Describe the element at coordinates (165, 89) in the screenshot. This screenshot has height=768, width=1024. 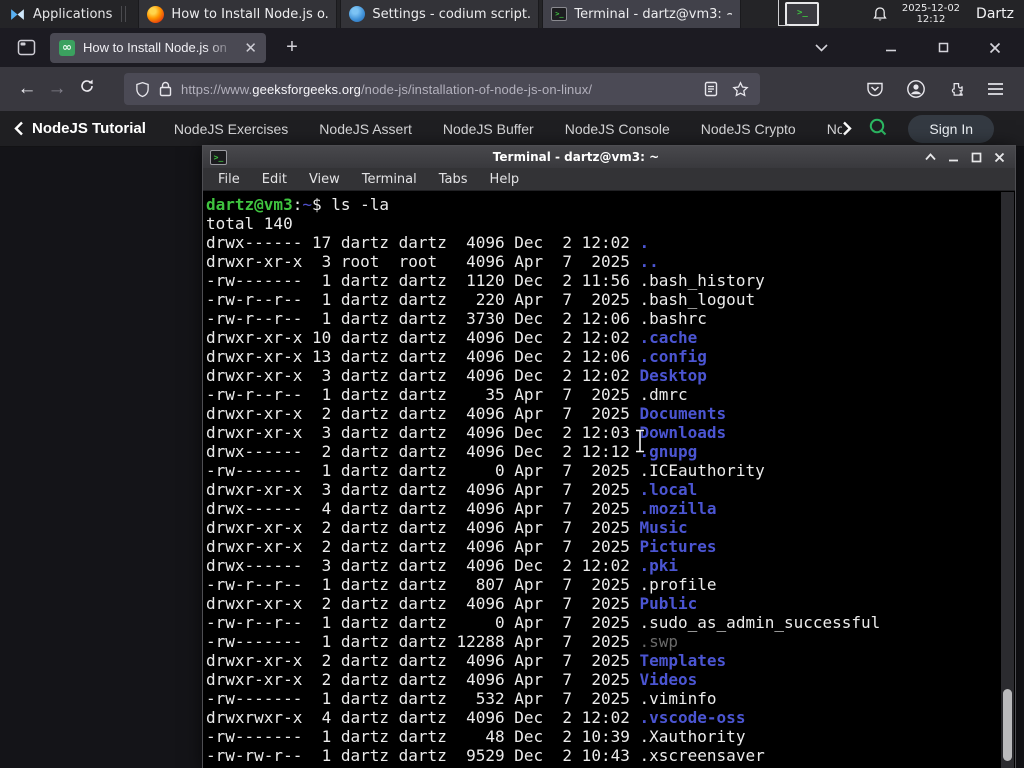
I see `lock-icon` at that location.